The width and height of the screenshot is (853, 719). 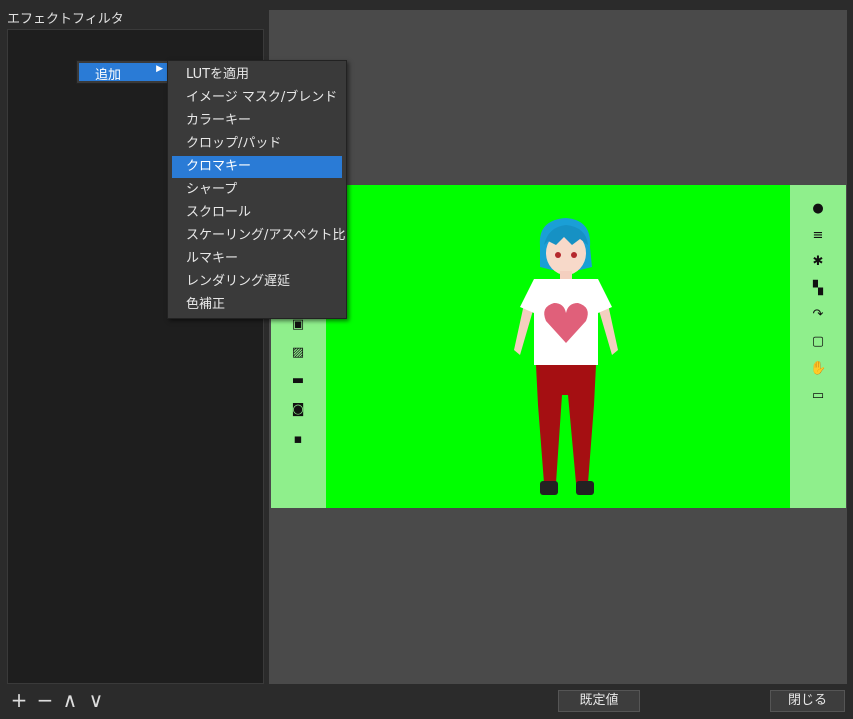 I want to click on close-button: 閉じる, so click(x=807, y=701).